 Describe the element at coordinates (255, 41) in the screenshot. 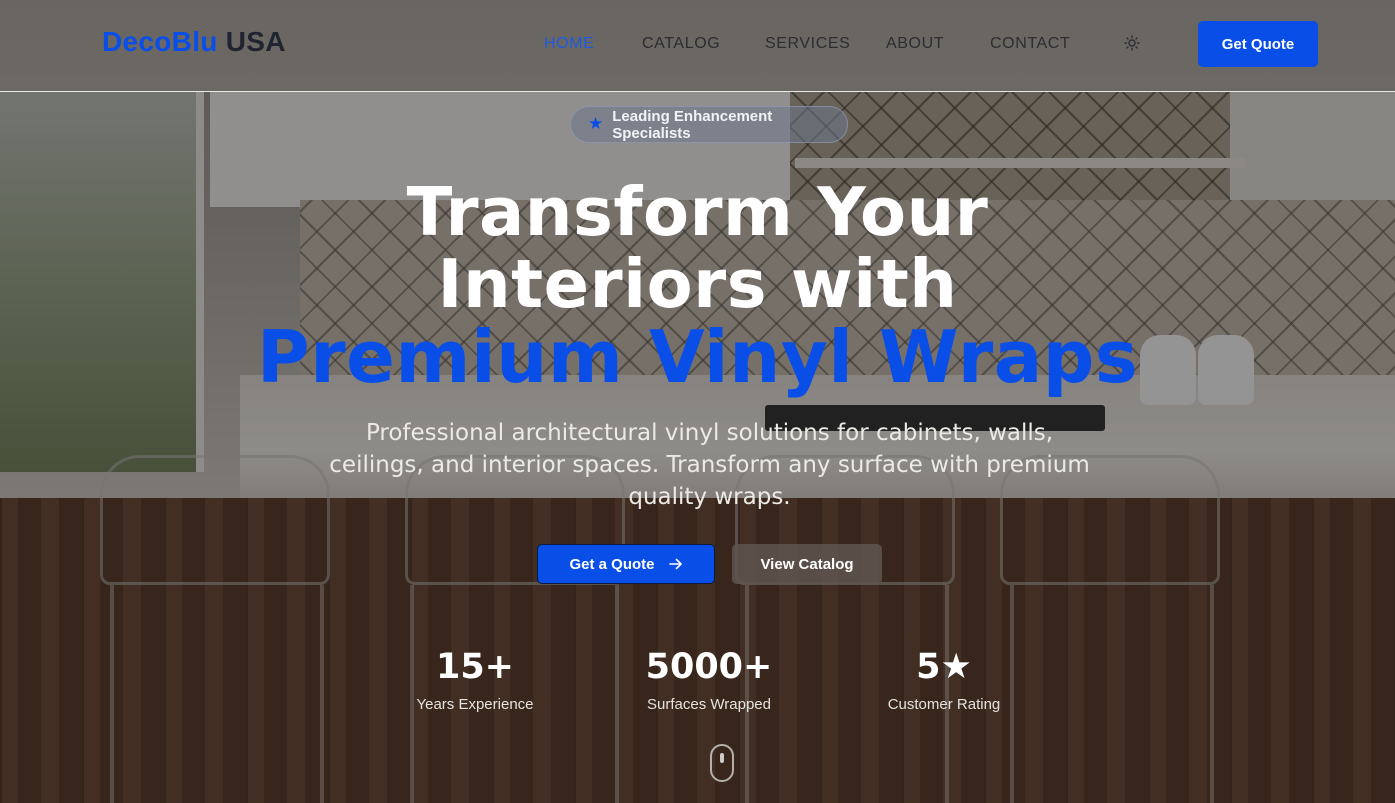

I see `logo-region: USA` at that location.